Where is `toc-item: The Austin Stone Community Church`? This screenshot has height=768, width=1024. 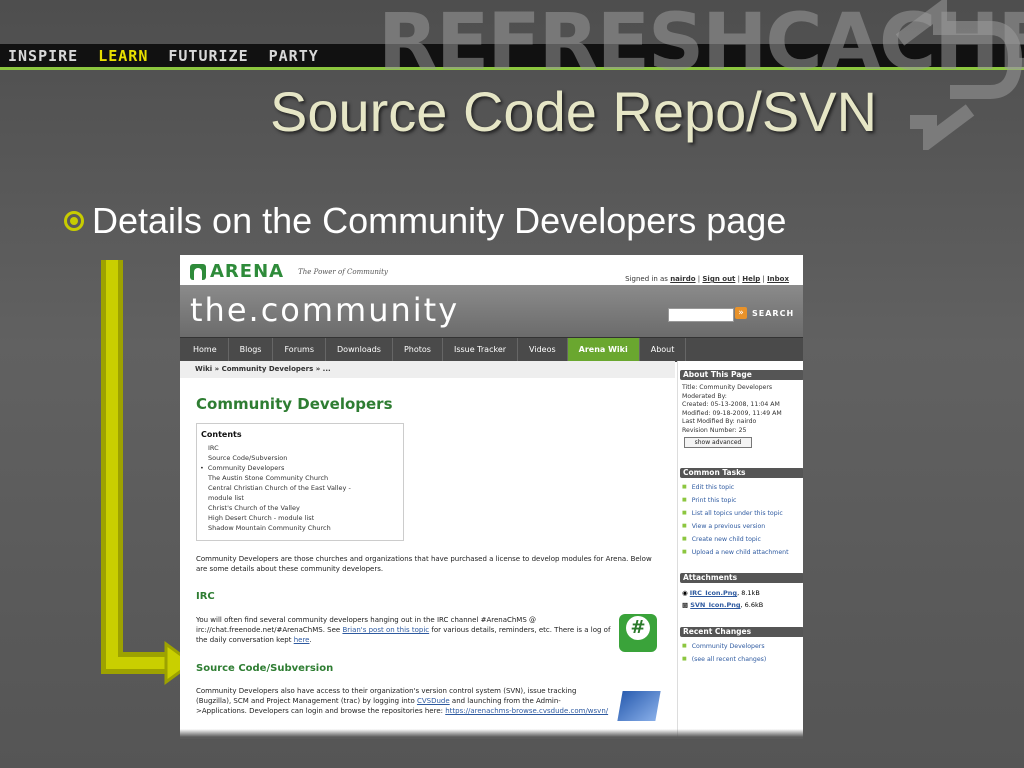
toc-item: The Austin Stone Community Church is located at coordinates (305, 478).